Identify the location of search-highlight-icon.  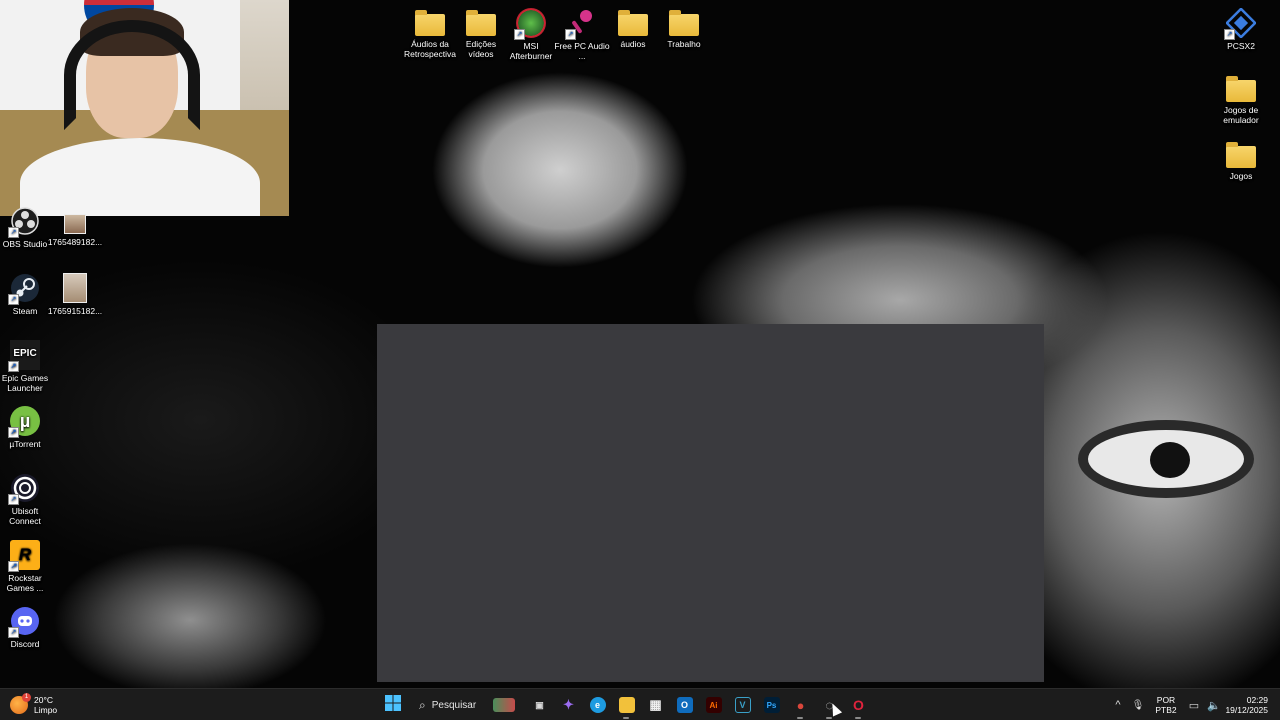
(504, 705).